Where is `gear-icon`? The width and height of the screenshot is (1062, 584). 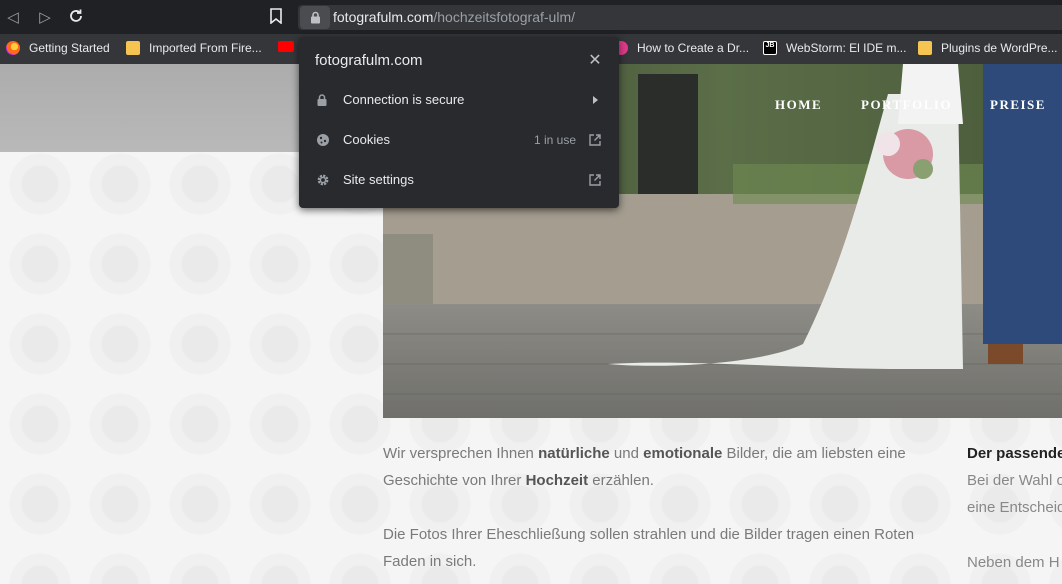
gear-icon is located at coordinates (323, 180).